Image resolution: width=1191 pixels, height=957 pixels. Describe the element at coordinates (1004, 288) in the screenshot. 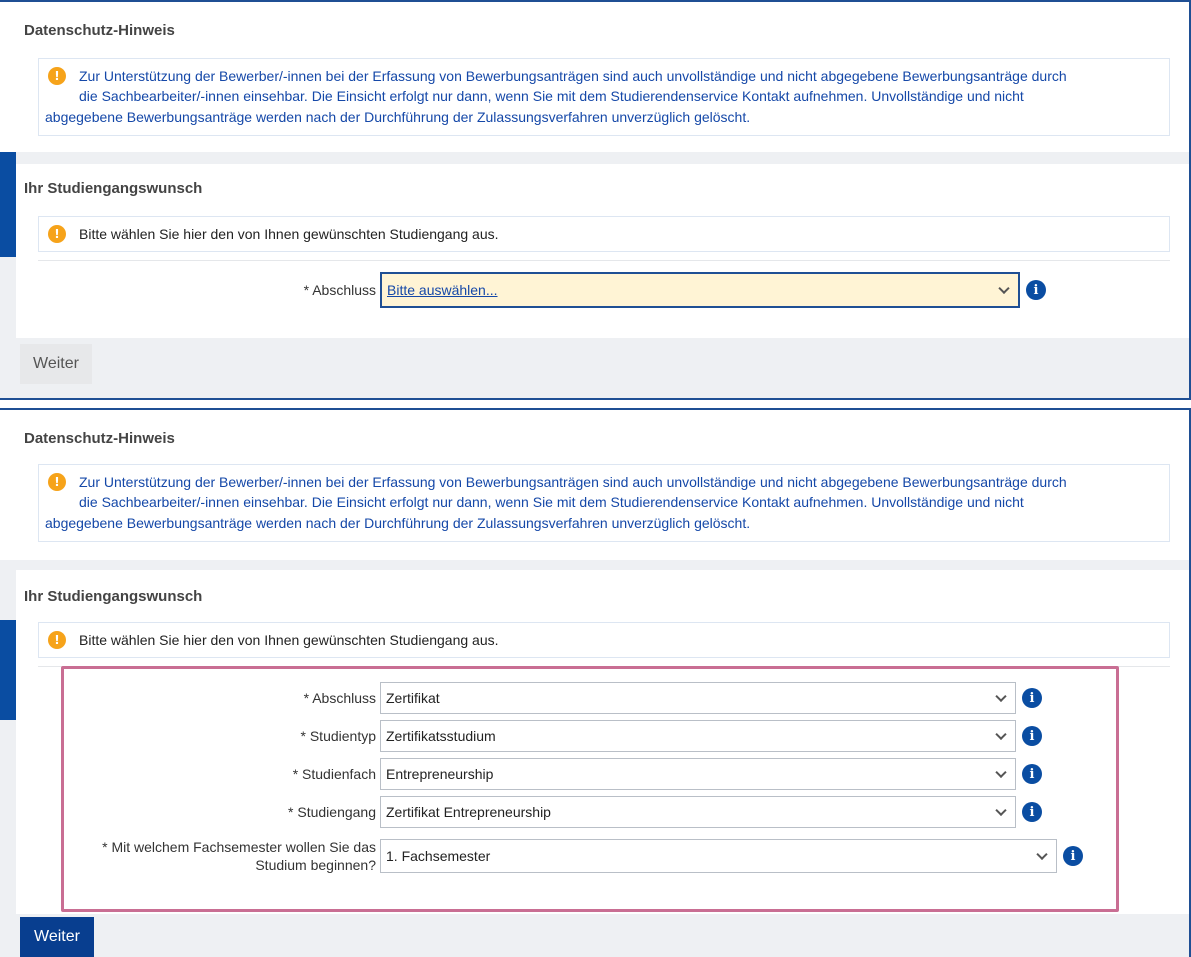

I see `chevron-down-icon` at that location.